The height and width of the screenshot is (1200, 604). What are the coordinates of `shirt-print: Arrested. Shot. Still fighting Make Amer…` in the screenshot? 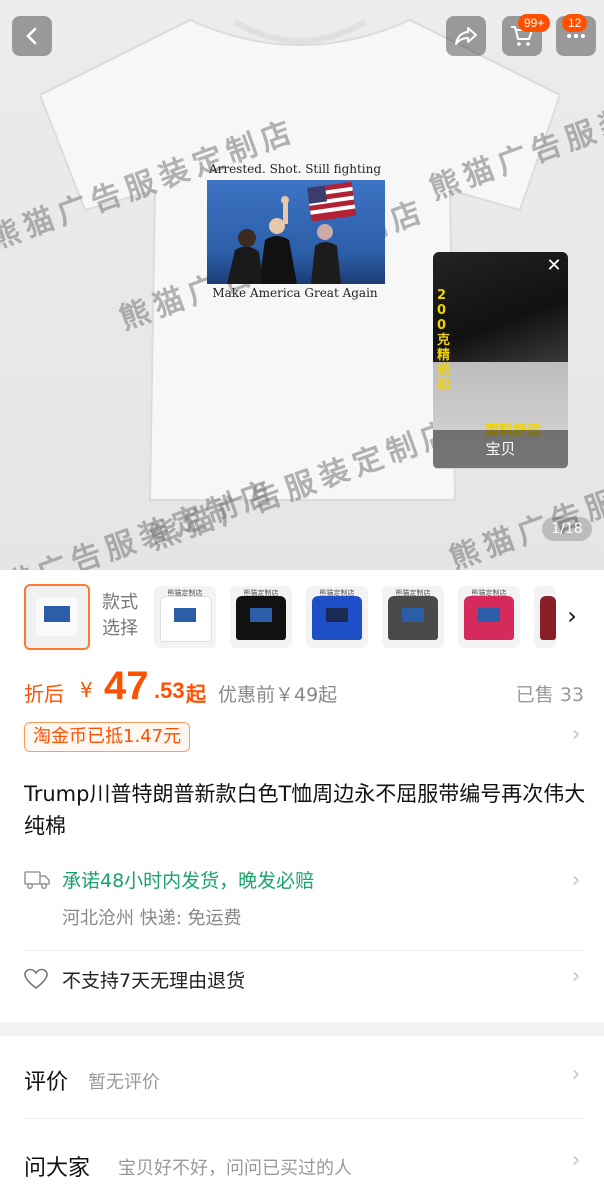 It's located at (295, 232).